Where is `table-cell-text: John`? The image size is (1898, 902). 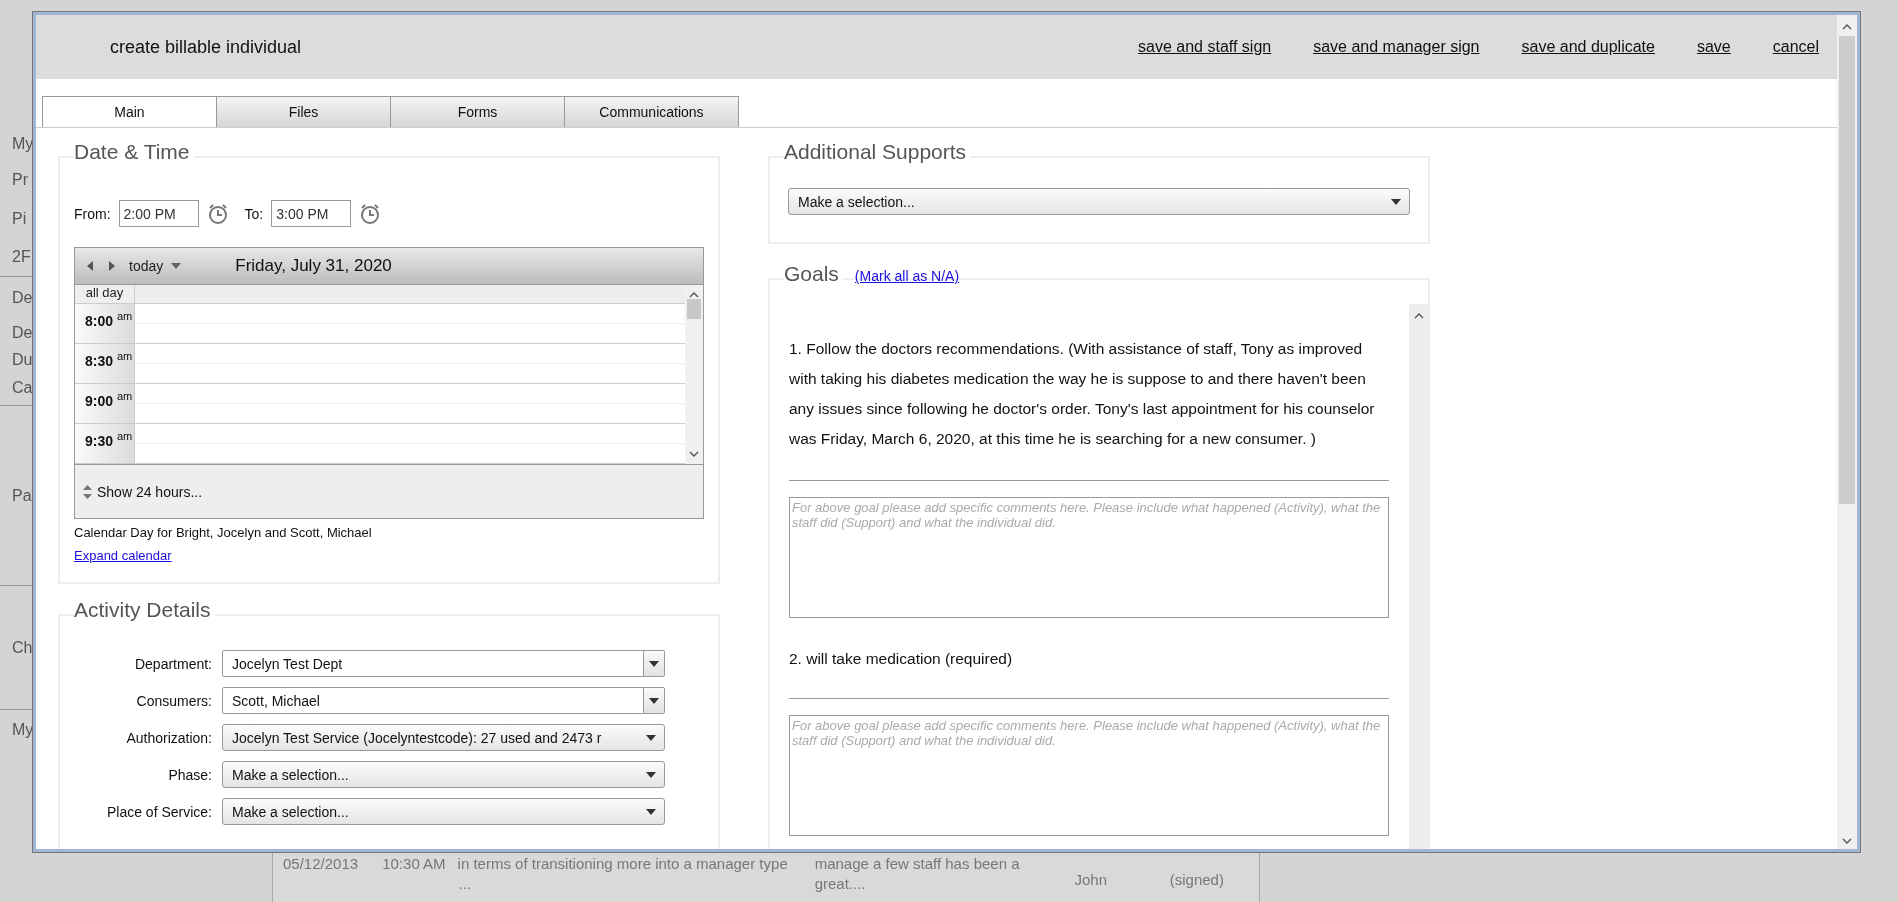
table-cell-text: John is located at coordinates (1091, 880).